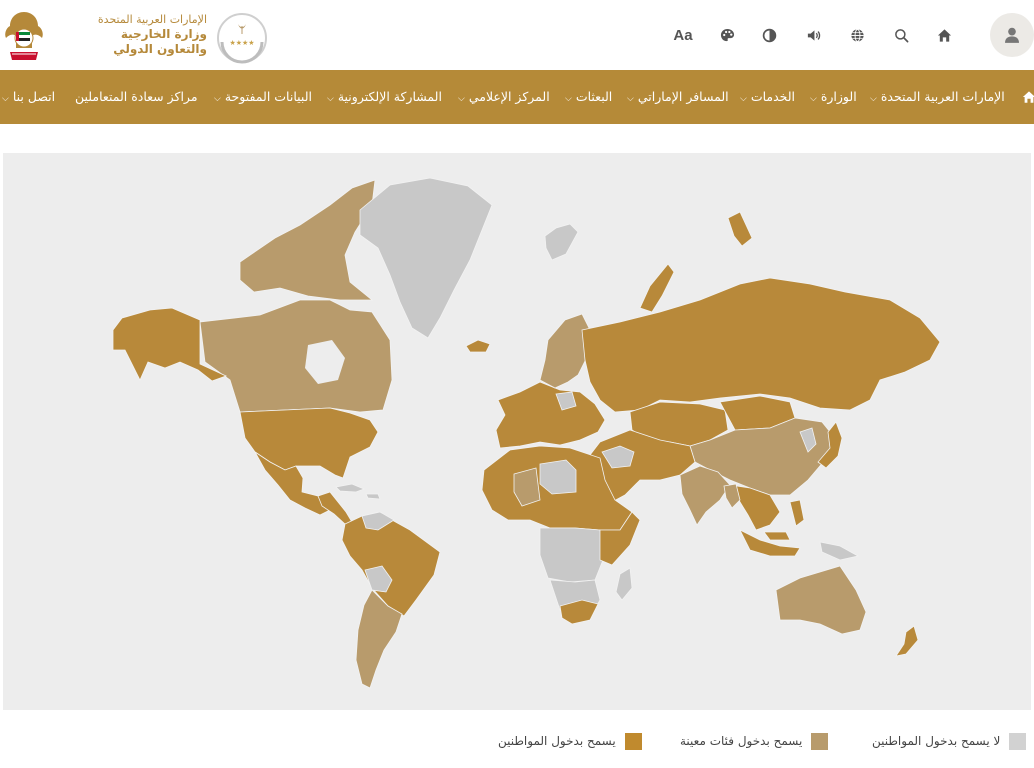 The height and width of the screenshot is (768, 1034). I want to click on map-region-caribbean, so click(358, 491).